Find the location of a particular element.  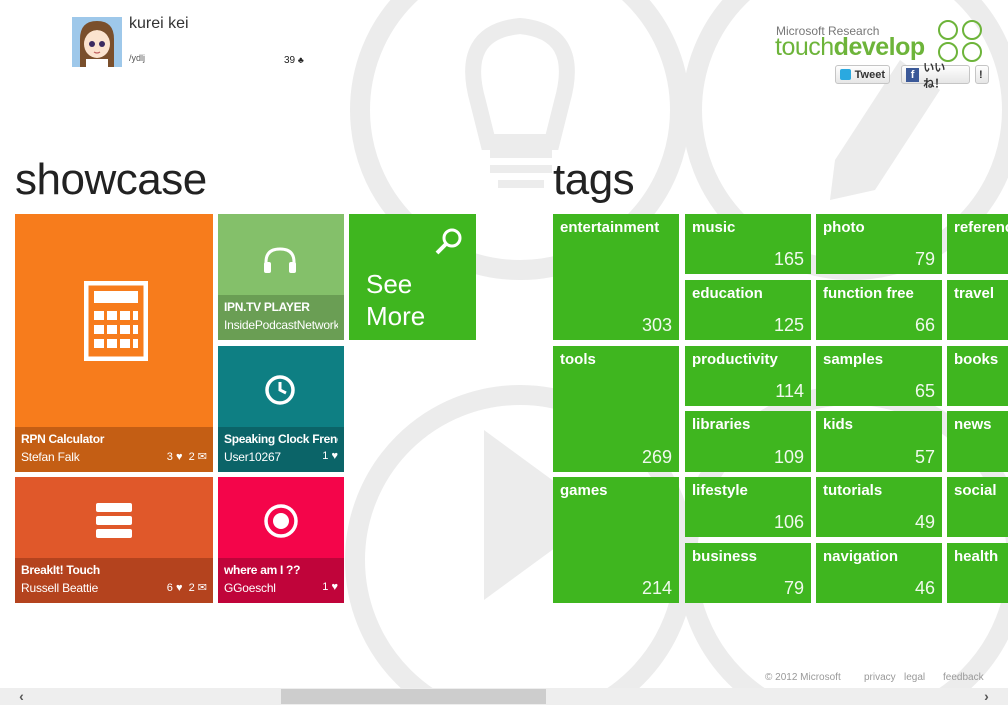

tag-business: business 79 is located at coordinates (748, 573).